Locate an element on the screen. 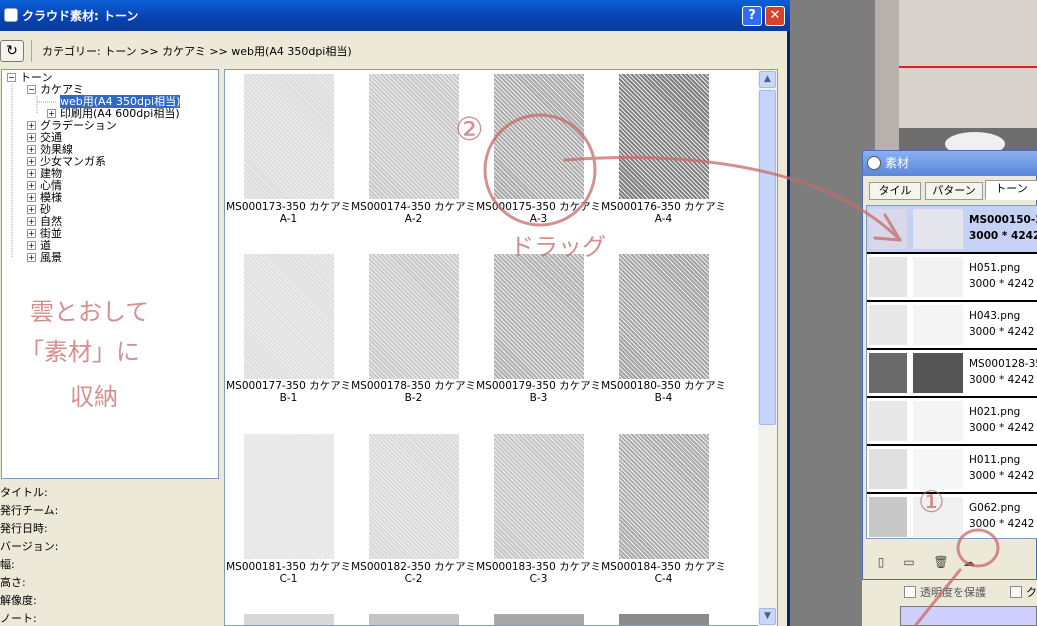 This screenshot has width=1037, height=626. window-title: クラウド素材: トーン is located at coordinates (80, 16).